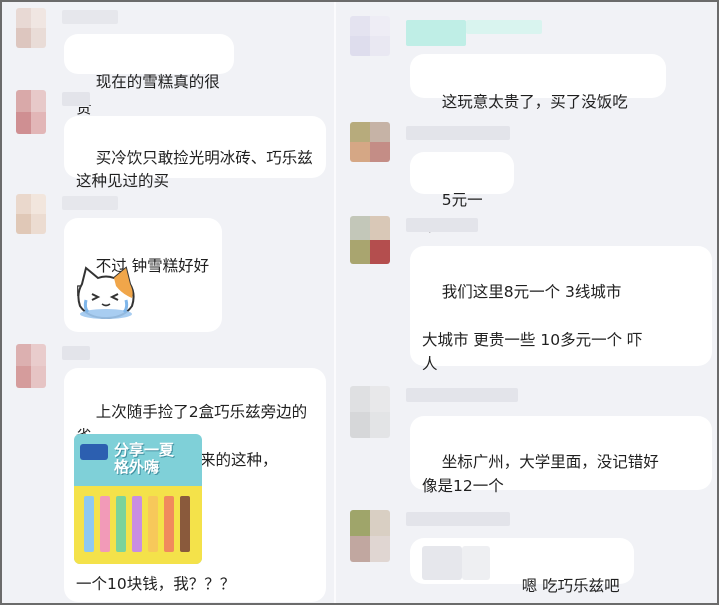  What do you see at coordinates (540, 474) in the screenshot?
I see `message-text: 坐标广州，大学里面，没记错好 像是12一个` at bounding box center [540, 474].